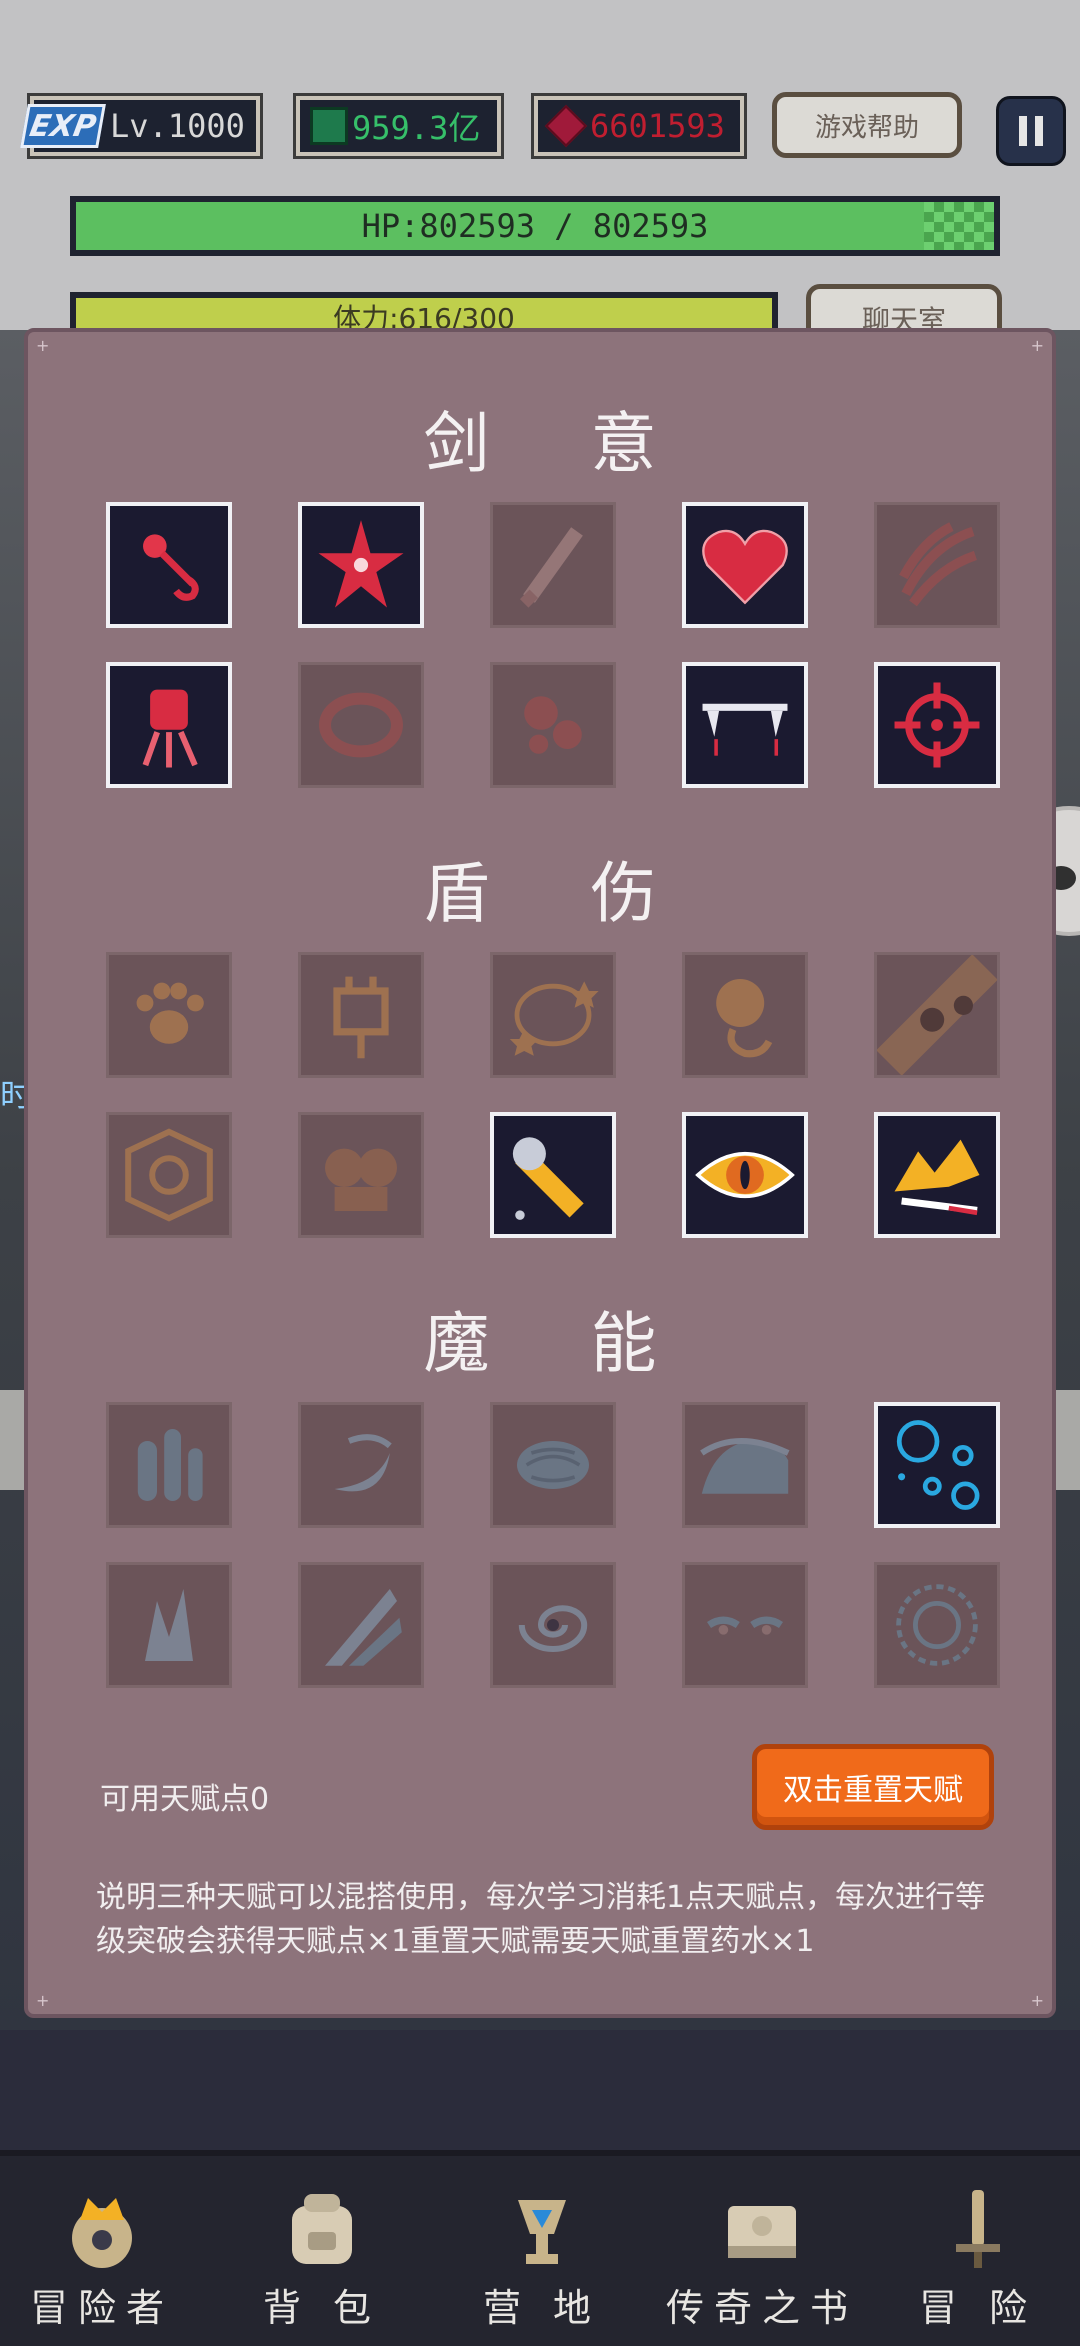  Describe the element at coordinates (540, 165) in the screenshot. I see `background-top` at that location.